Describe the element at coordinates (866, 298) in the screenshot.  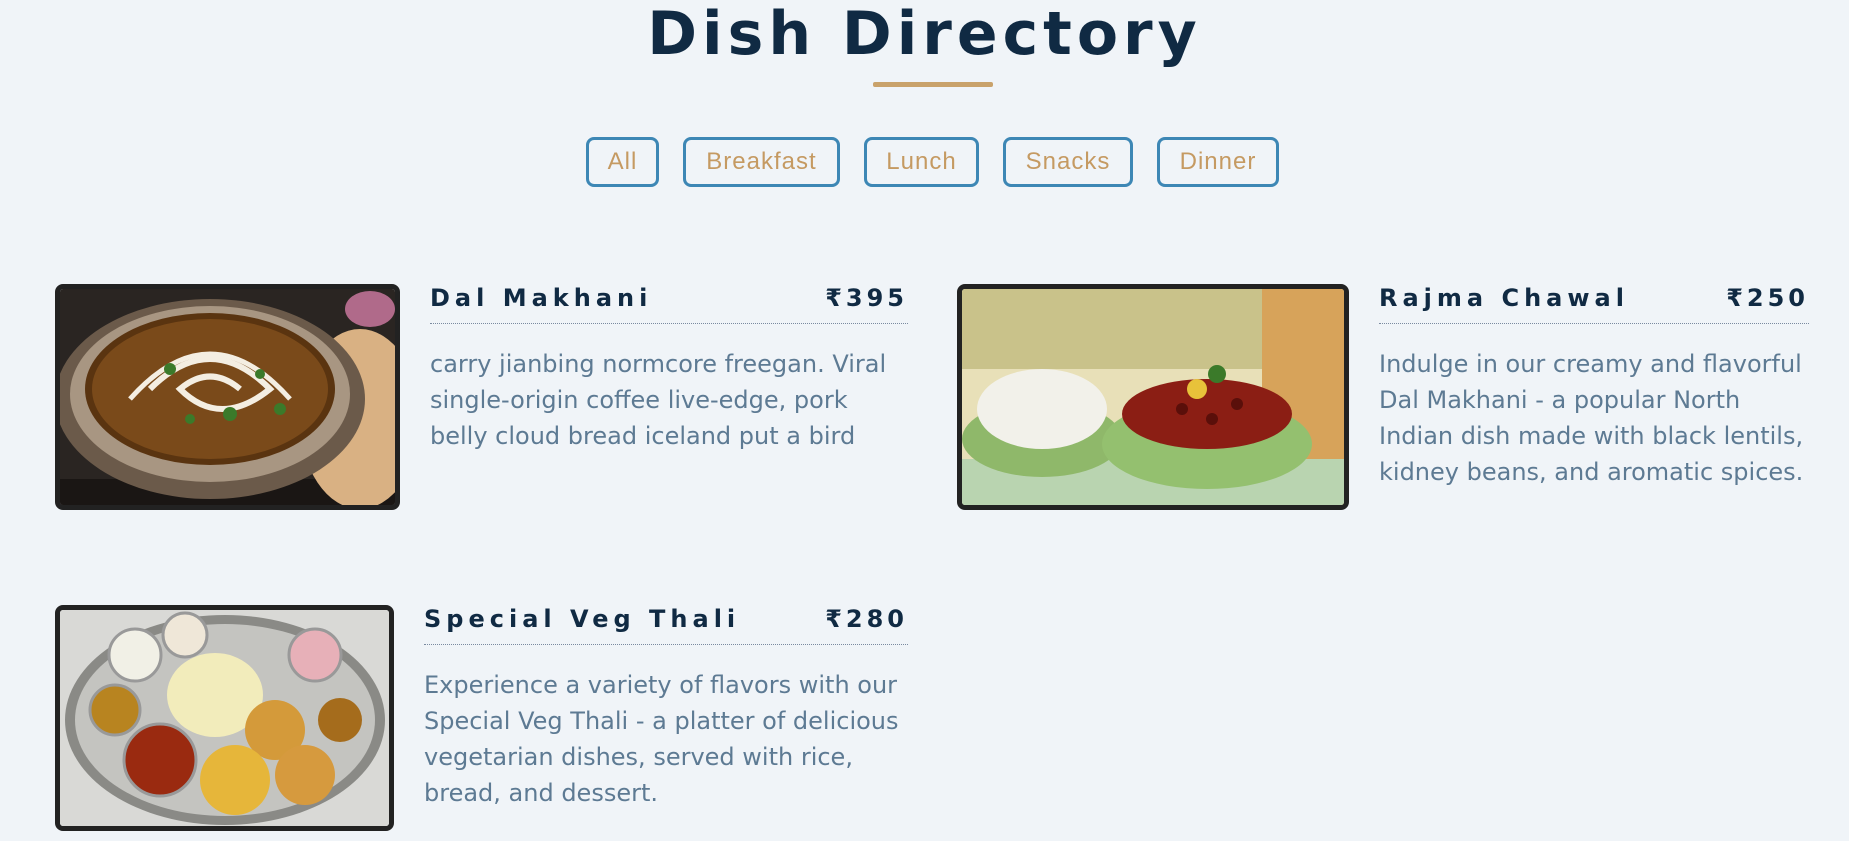
I see `dish-price: ₹395` at that location.